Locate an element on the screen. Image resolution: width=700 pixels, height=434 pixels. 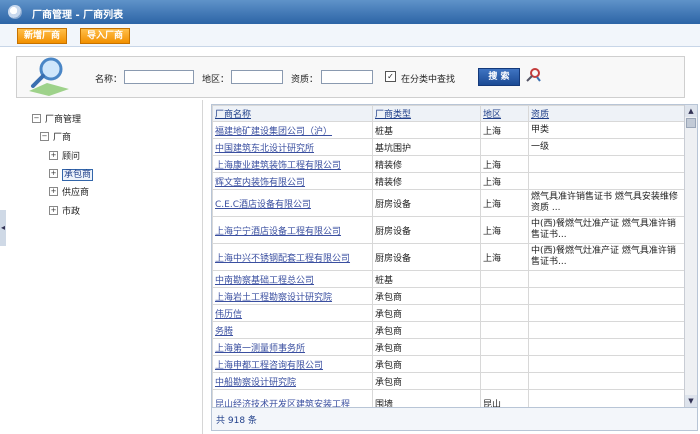
vendor-name-link: 上海中兴不锈钢配套工程有限公司 is located at coordinates (292, 257).